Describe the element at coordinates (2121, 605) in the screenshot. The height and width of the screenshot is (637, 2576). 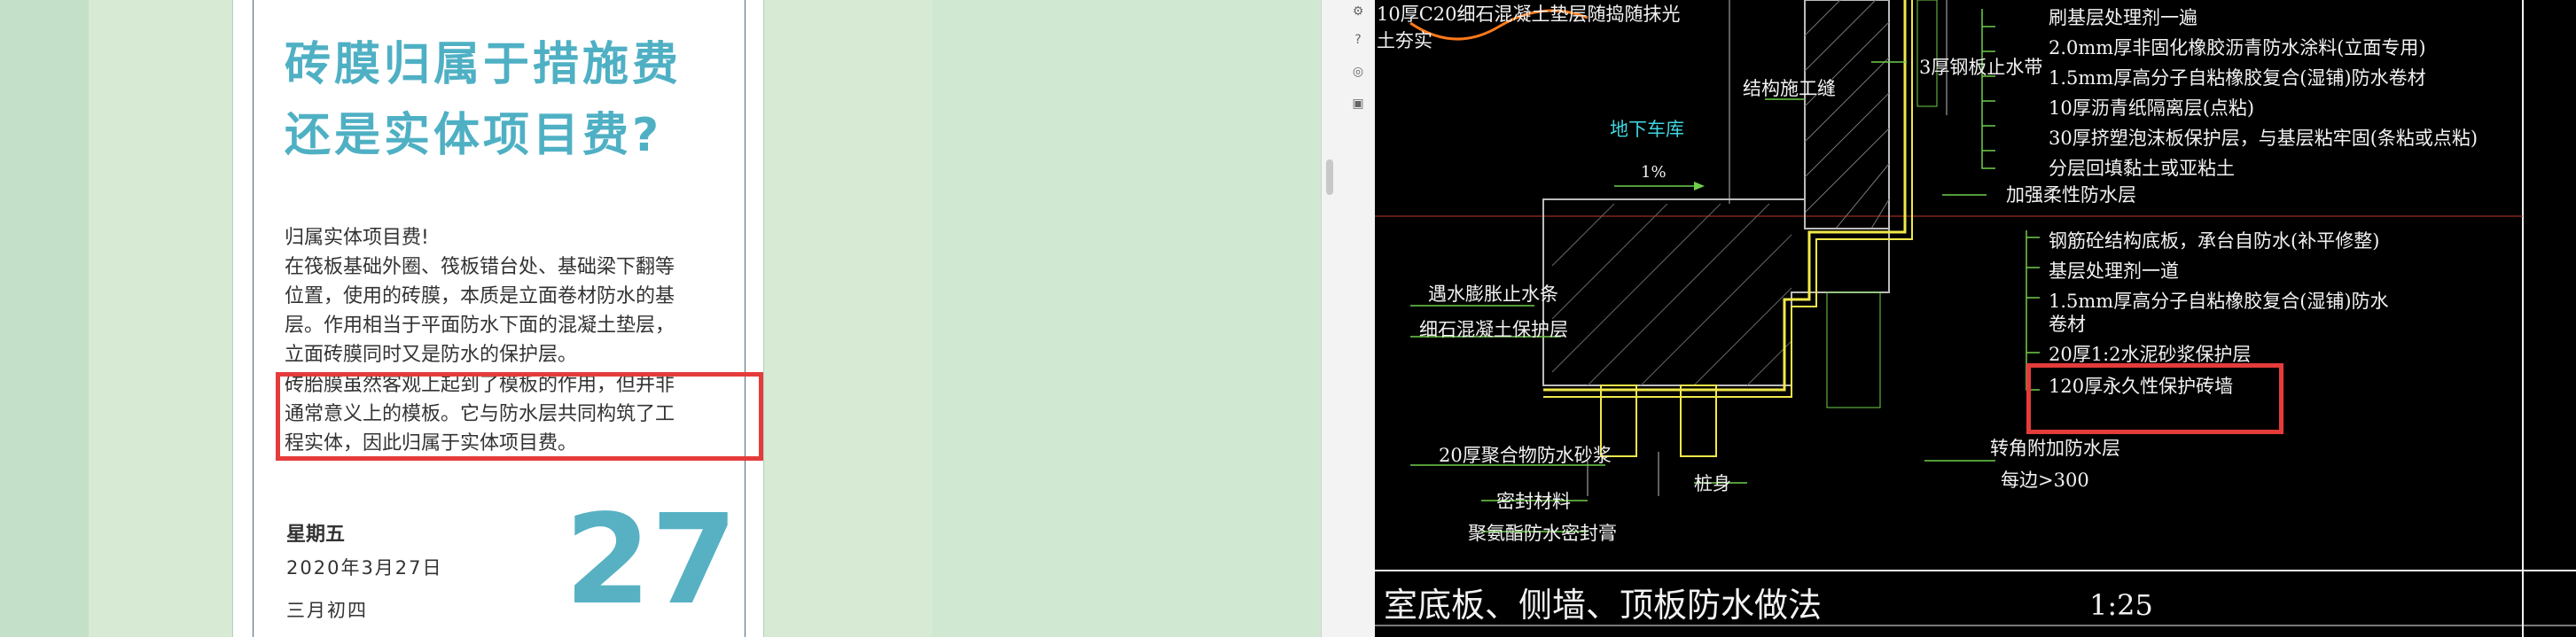
I see `cad-drawing-scale: 1:25` at that location.